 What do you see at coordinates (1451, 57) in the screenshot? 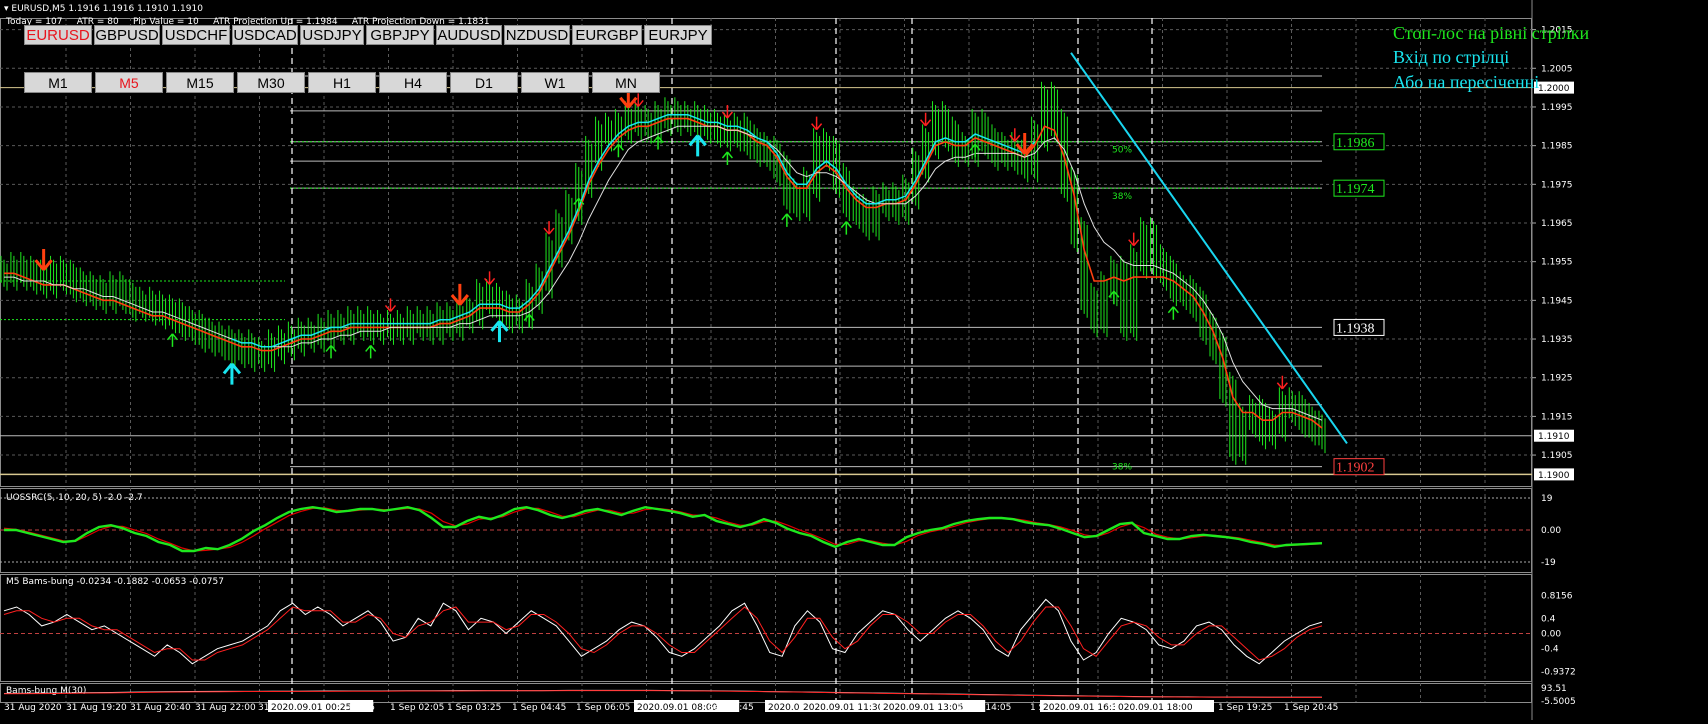
I see `note-entry: Вхід по стрілці` at bounding box center [1451, 57].